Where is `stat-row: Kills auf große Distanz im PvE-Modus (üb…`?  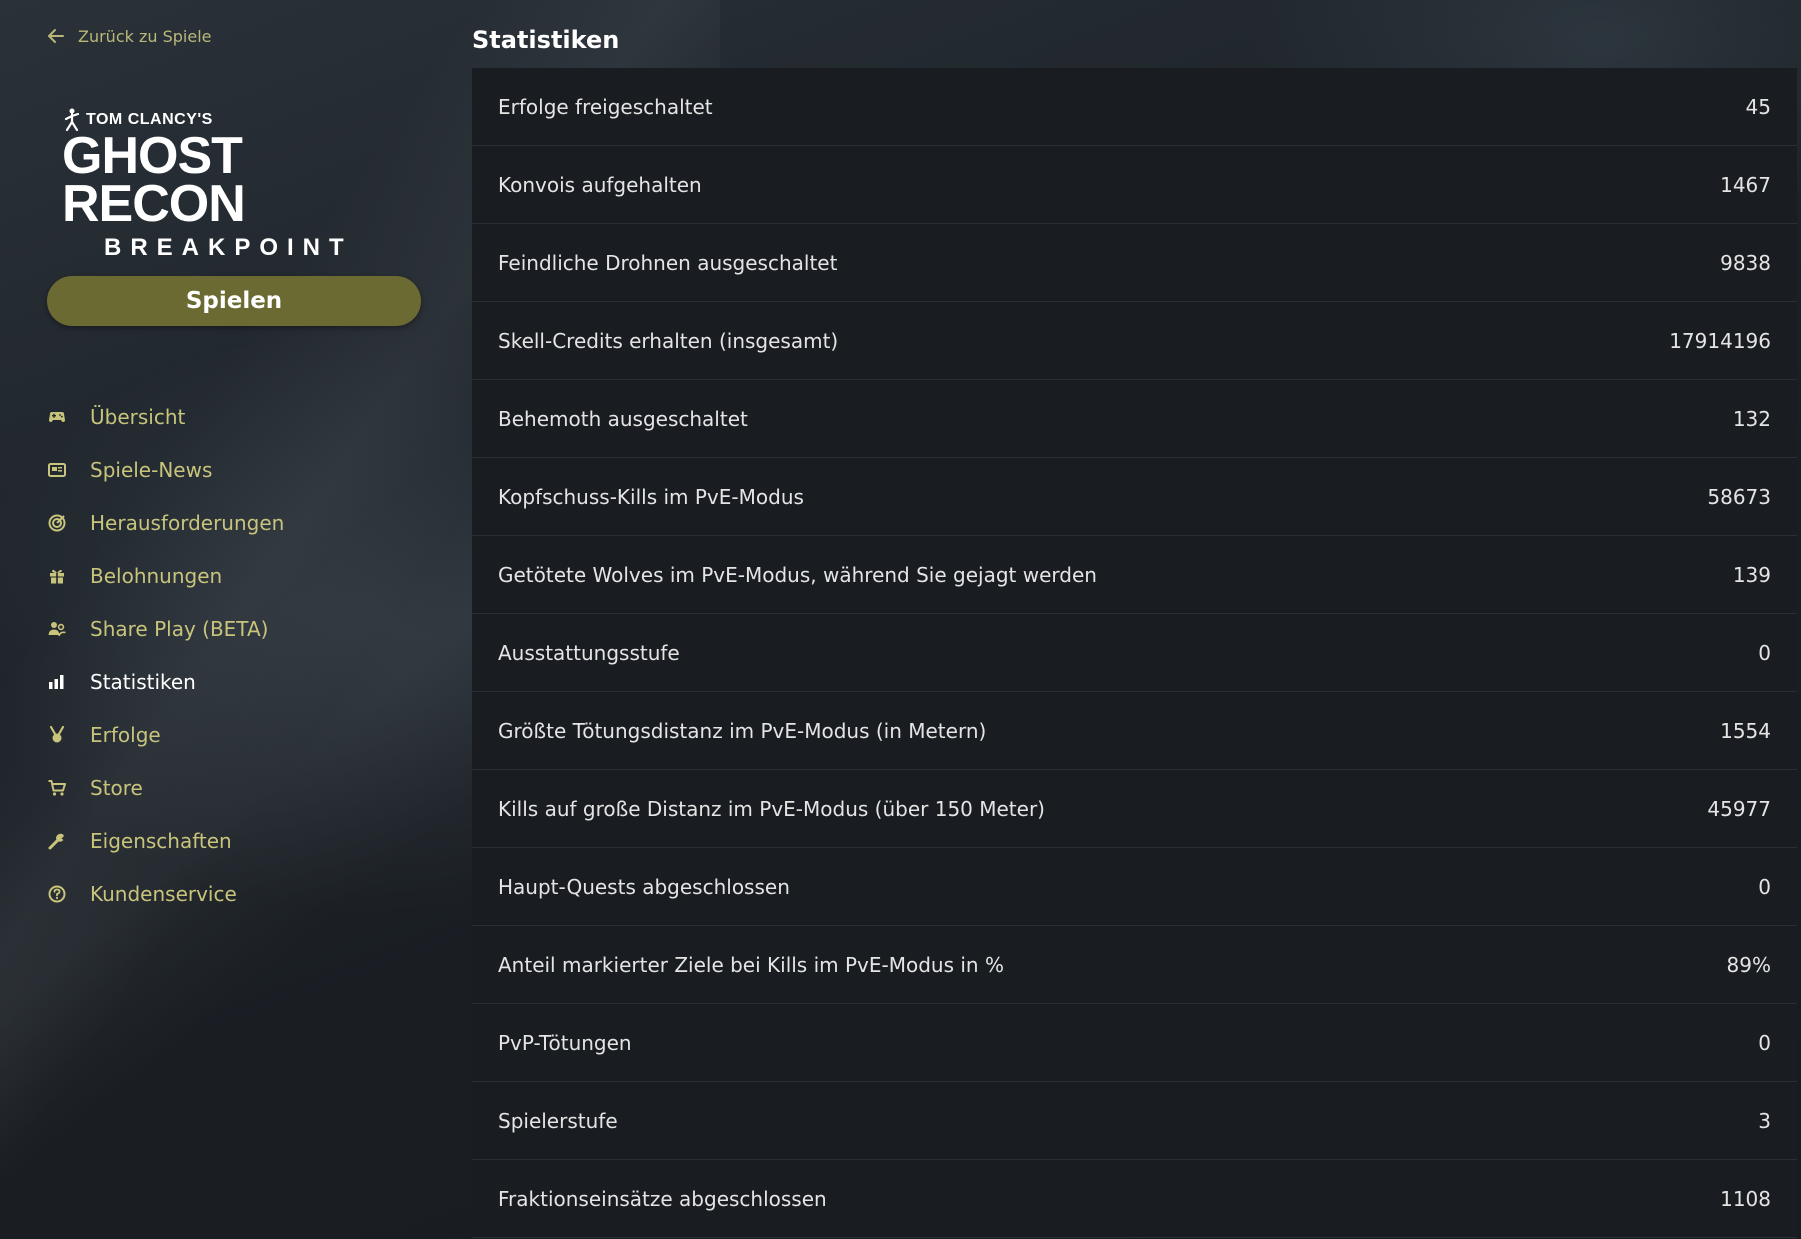
stat-row: Kills auf große Distanz im PvE-Modus (üb… is located at coordinates (1134, 809).